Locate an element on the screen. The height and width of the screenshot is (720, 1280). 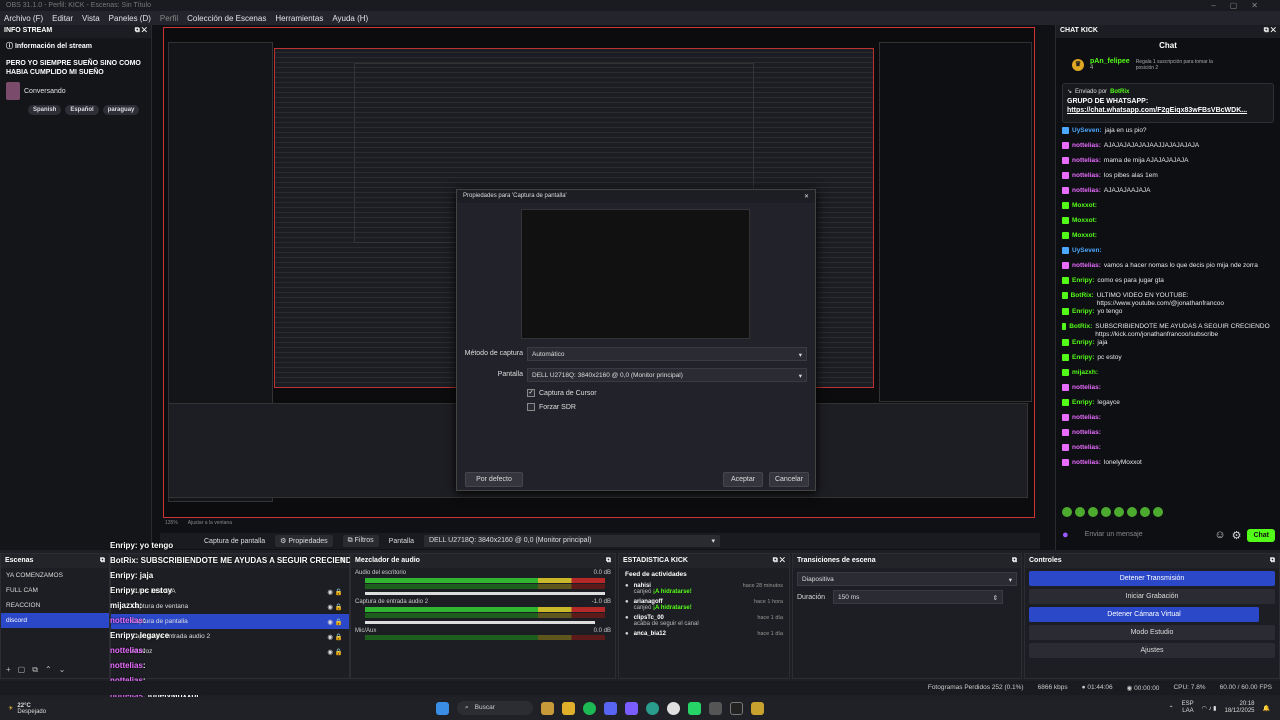
tag: Español is located at coordinates (82, 110).